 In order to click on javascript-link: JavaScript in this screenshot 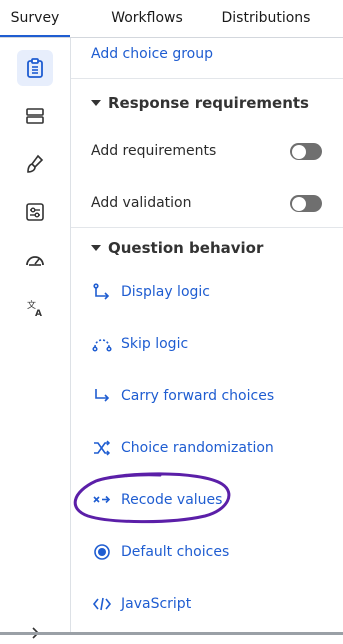, I will do `click(141, 604)`.